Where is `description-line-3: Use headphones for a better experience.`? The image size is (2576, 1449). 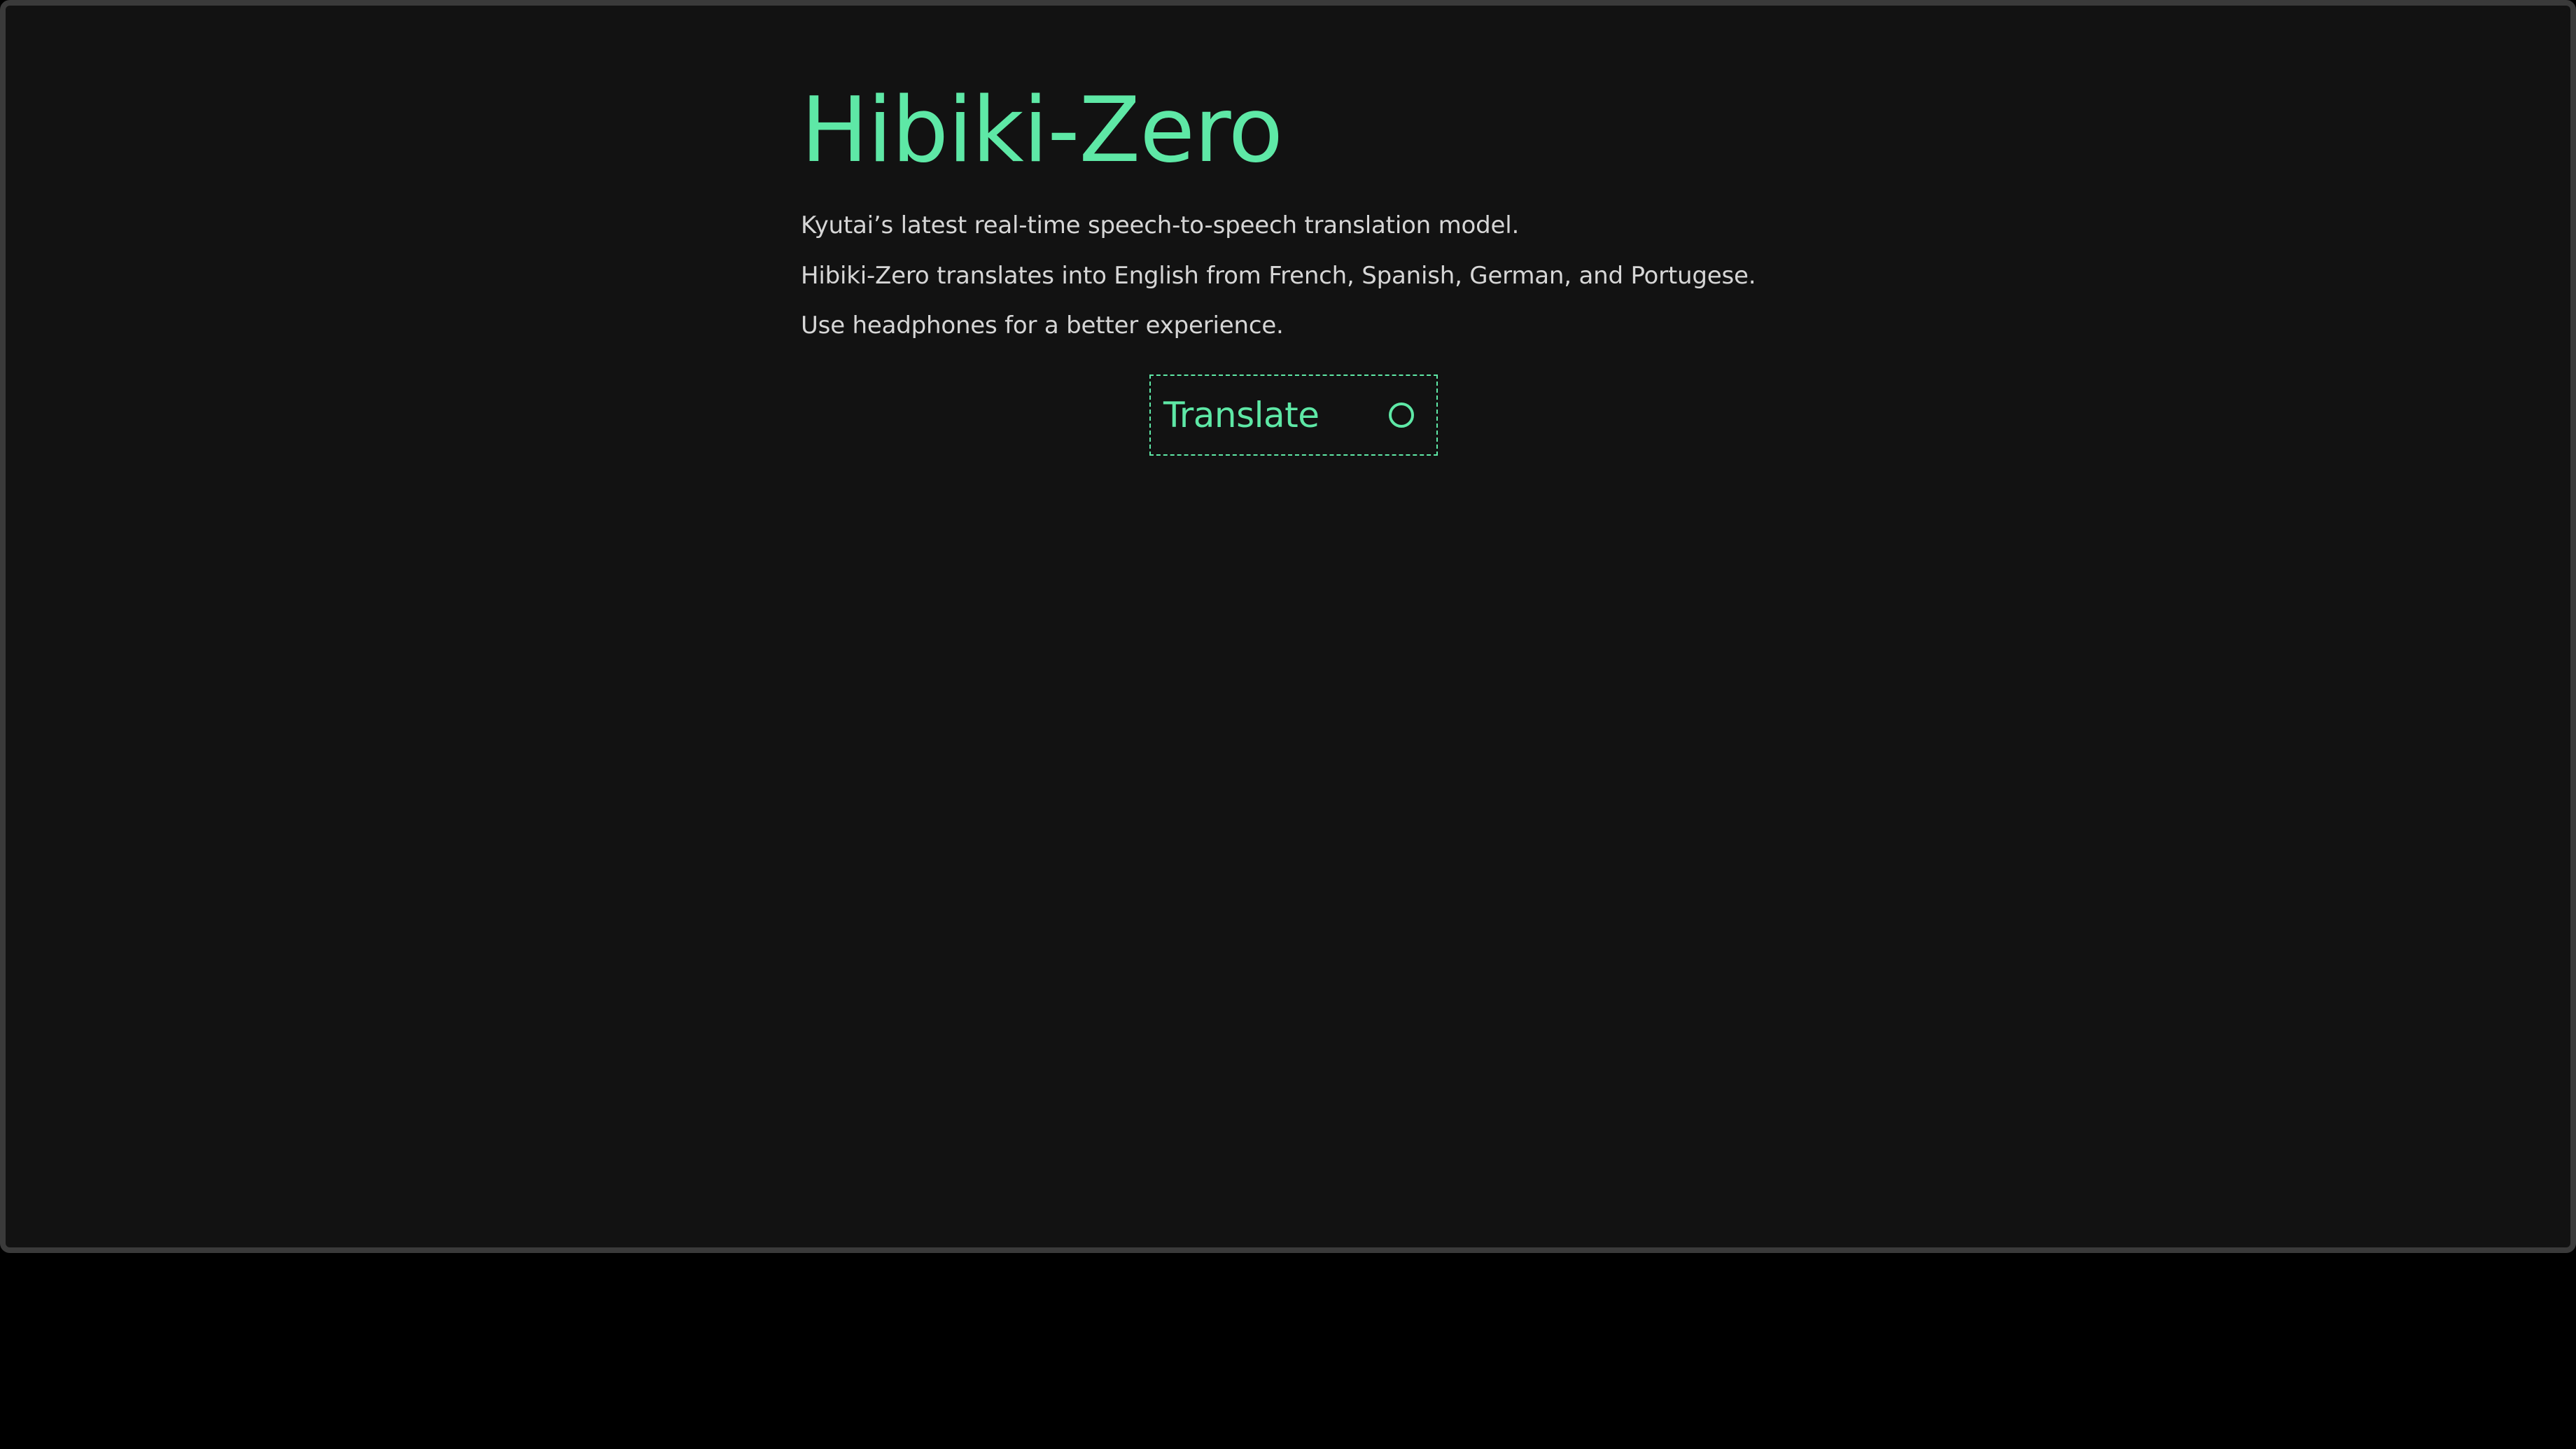
description-line-3: Use headphones for a better experience. is located at coordinates (1042, 326).